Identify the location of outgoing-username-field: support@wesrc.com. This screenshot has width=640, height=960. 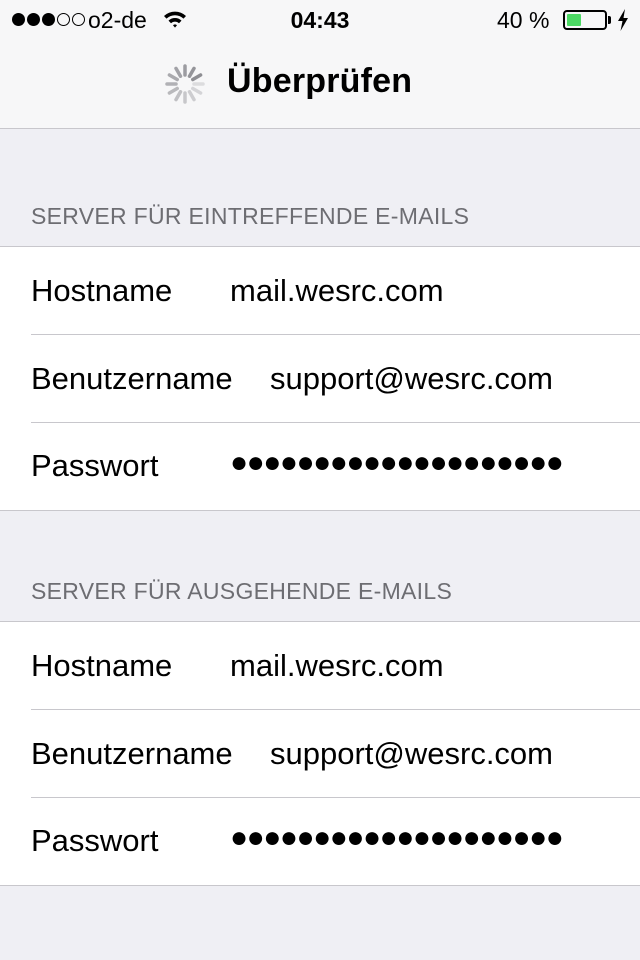
(411, 754).